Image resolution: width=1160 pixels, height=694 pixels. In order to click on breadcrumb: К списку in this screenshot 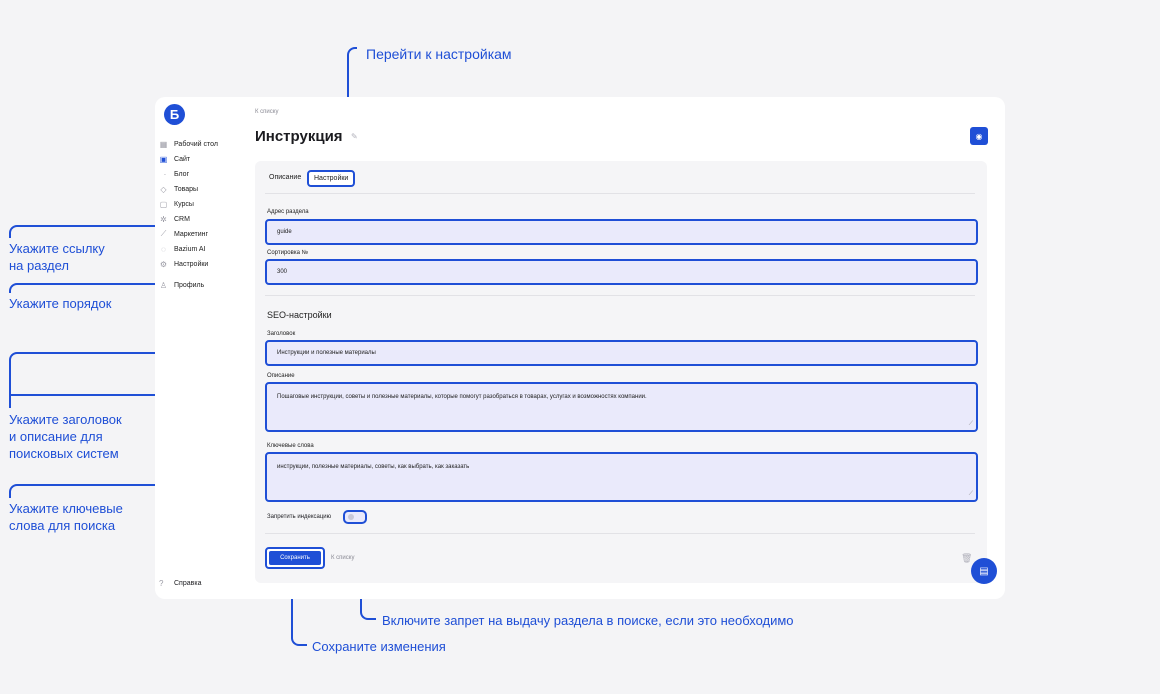, I will do `click(266, 112)`.